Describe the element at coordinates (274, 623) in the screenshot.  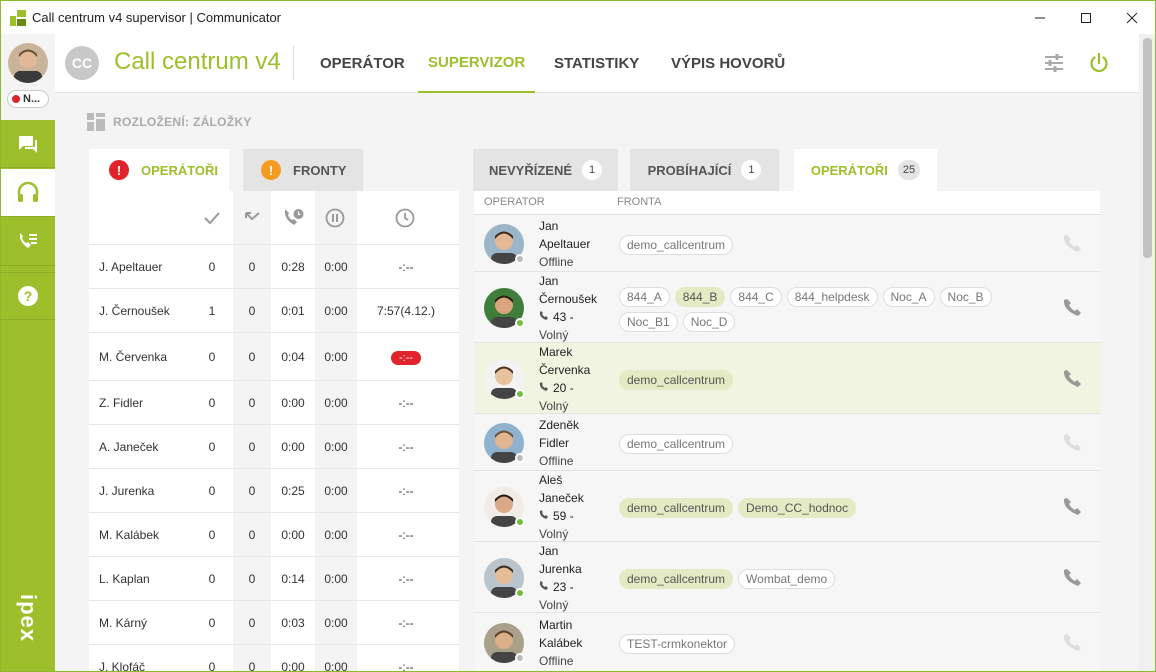
I see `table-row: M. Kárný 0 0 0:03 0:00 -:--` at that location.